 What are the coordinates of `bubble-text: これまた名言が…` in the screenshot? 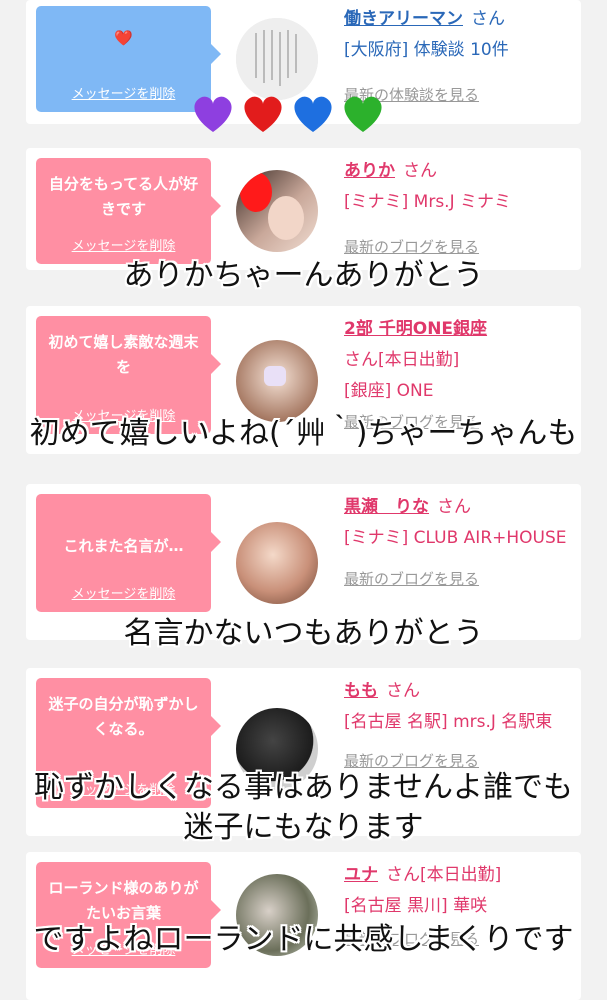 It's located at (123, 546).